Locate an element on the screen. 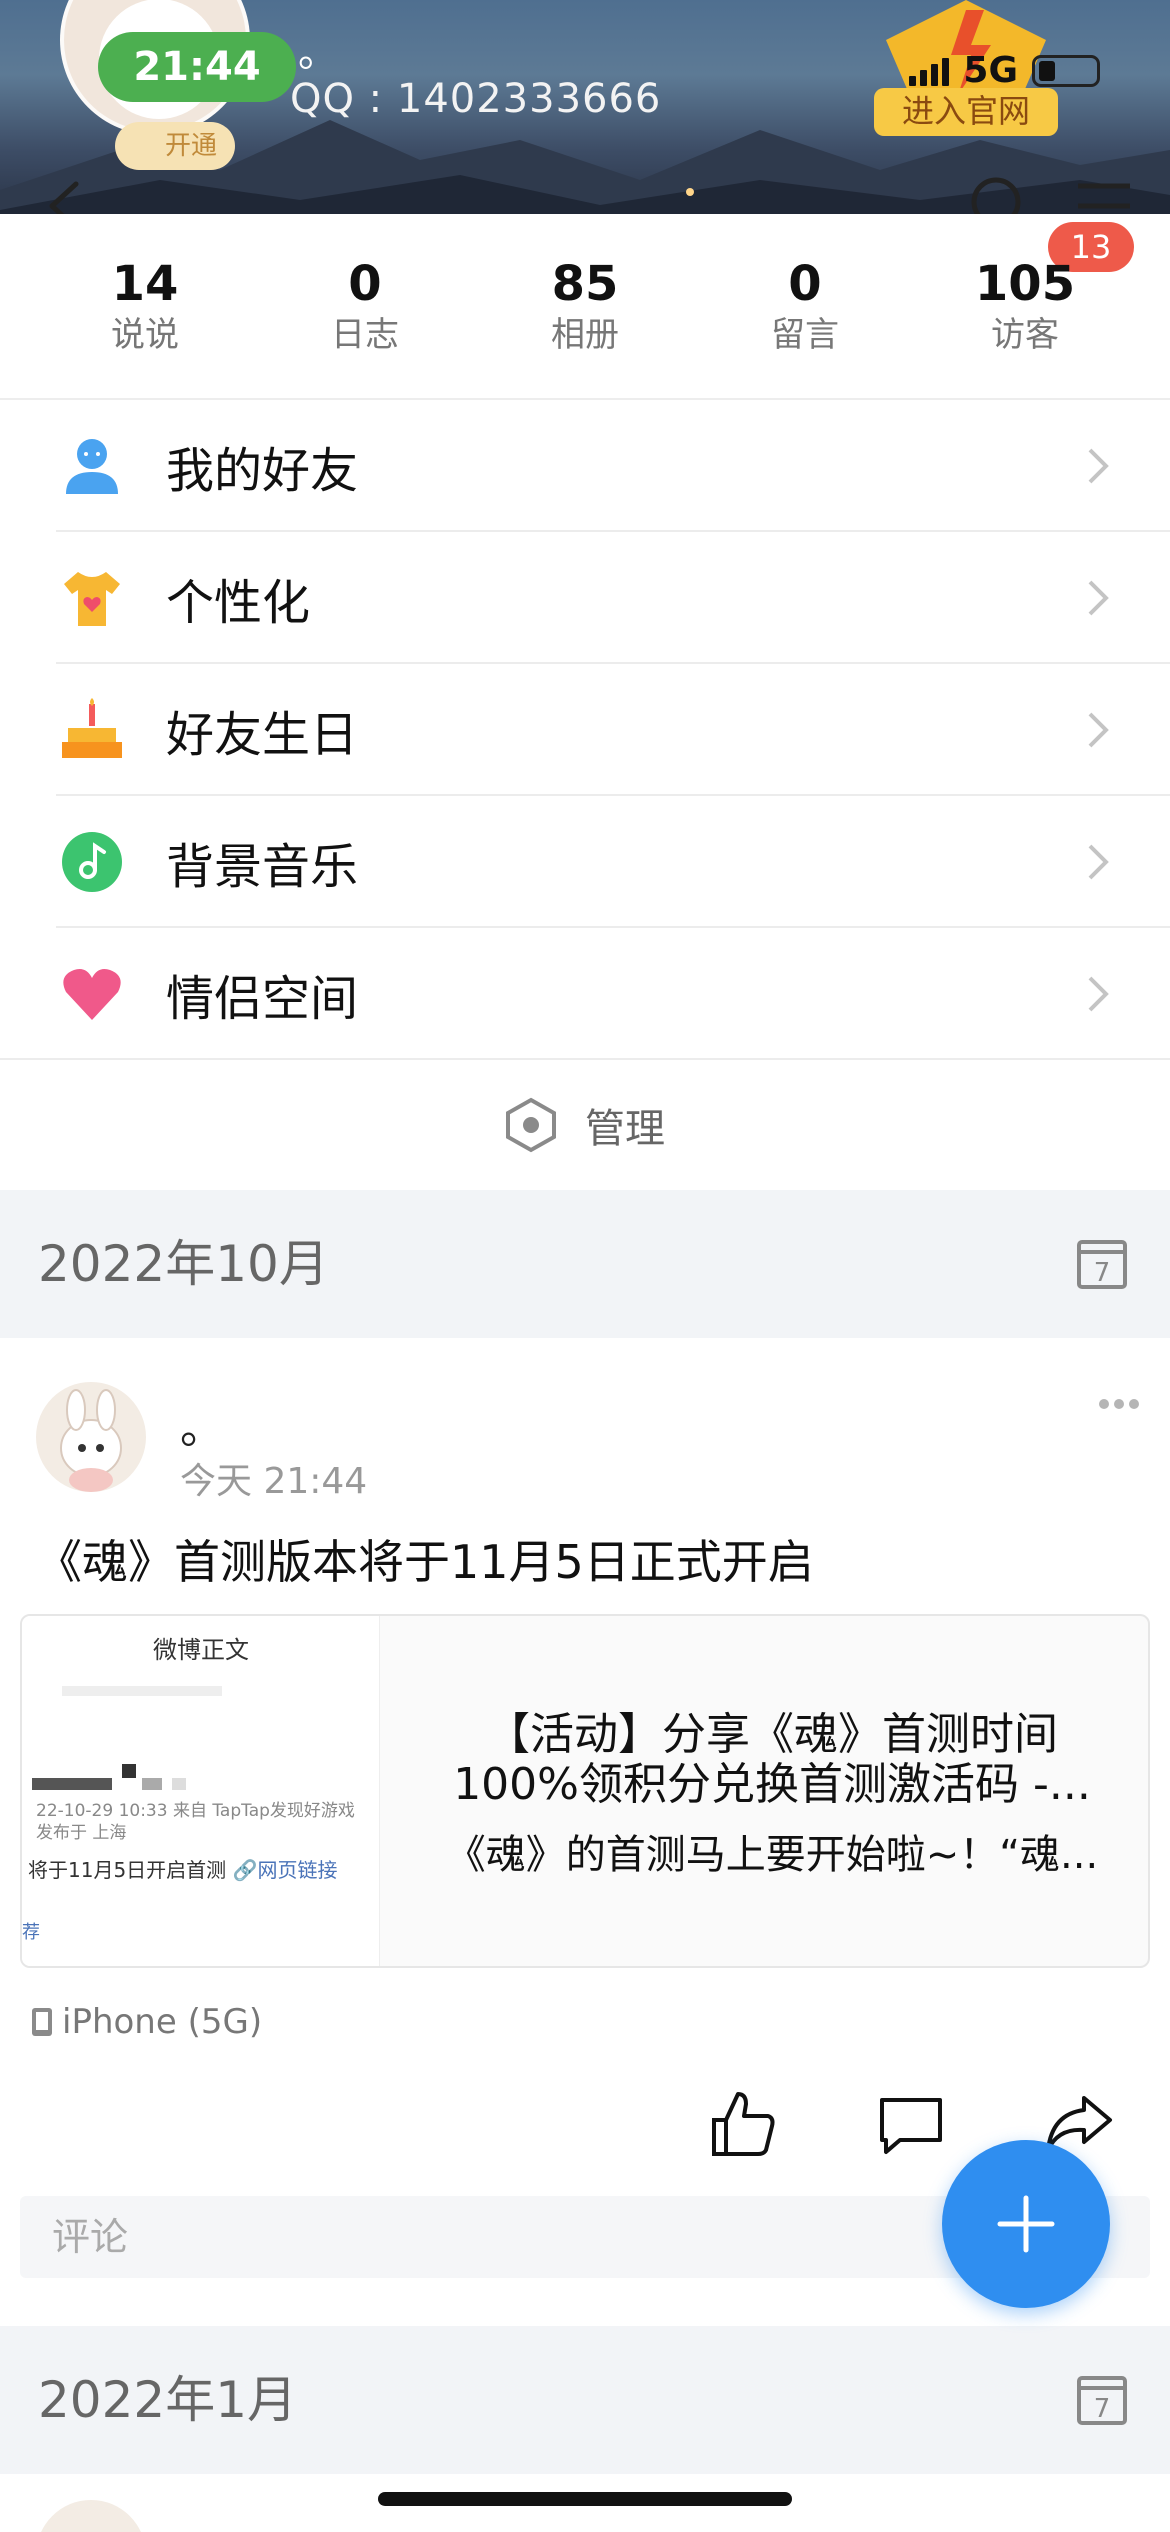 This screenshot has width=1170, height=2532. menu-item-friends: 我的好友 is located at coordinates (585, 466).